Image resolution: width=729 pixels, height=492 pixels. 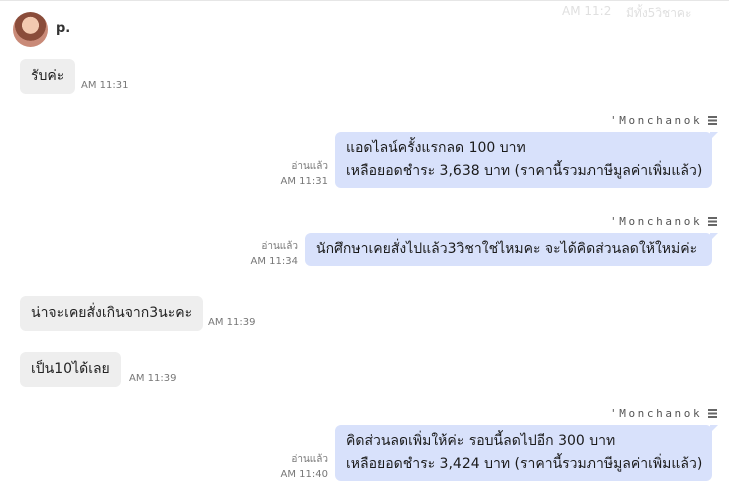 I want to click on ghost-time: AM 11:2, so click(x=587, y=11).